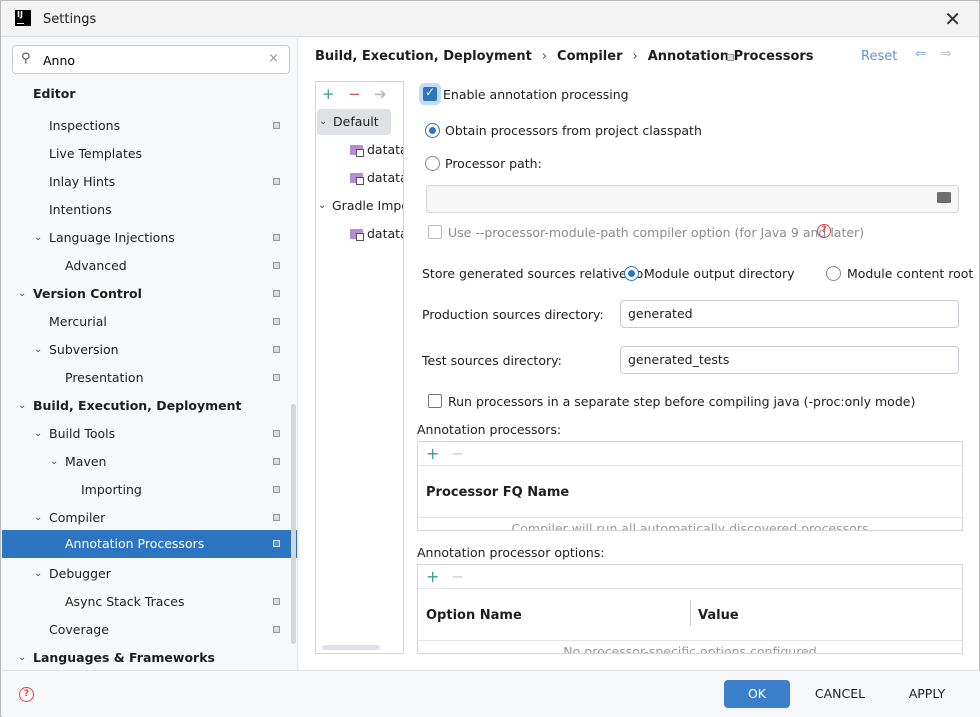 This screenshot has height=717, width=980. What do you see at coordinates (96, 153) in the screenshot?
I see `tree-item-label: Live Templates` at bounding box center [96, 153].